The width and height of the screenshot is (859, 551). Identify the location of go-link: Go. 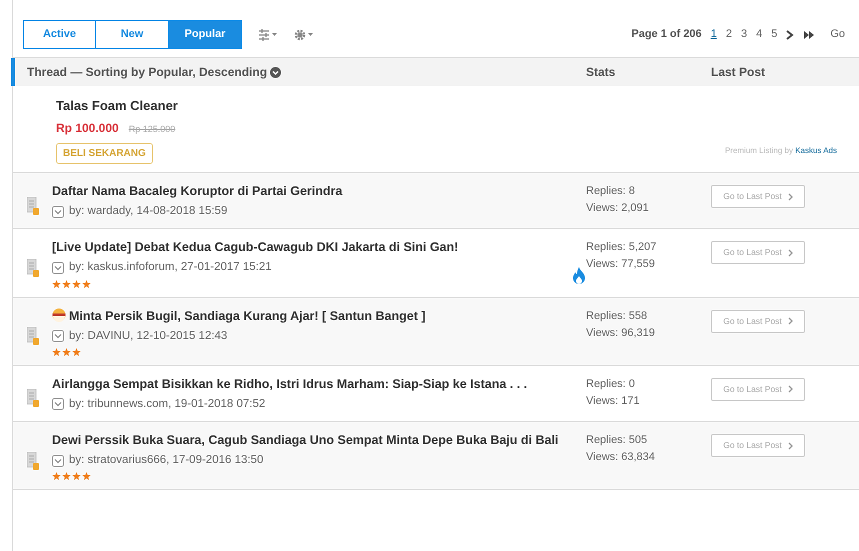
(837, 34).